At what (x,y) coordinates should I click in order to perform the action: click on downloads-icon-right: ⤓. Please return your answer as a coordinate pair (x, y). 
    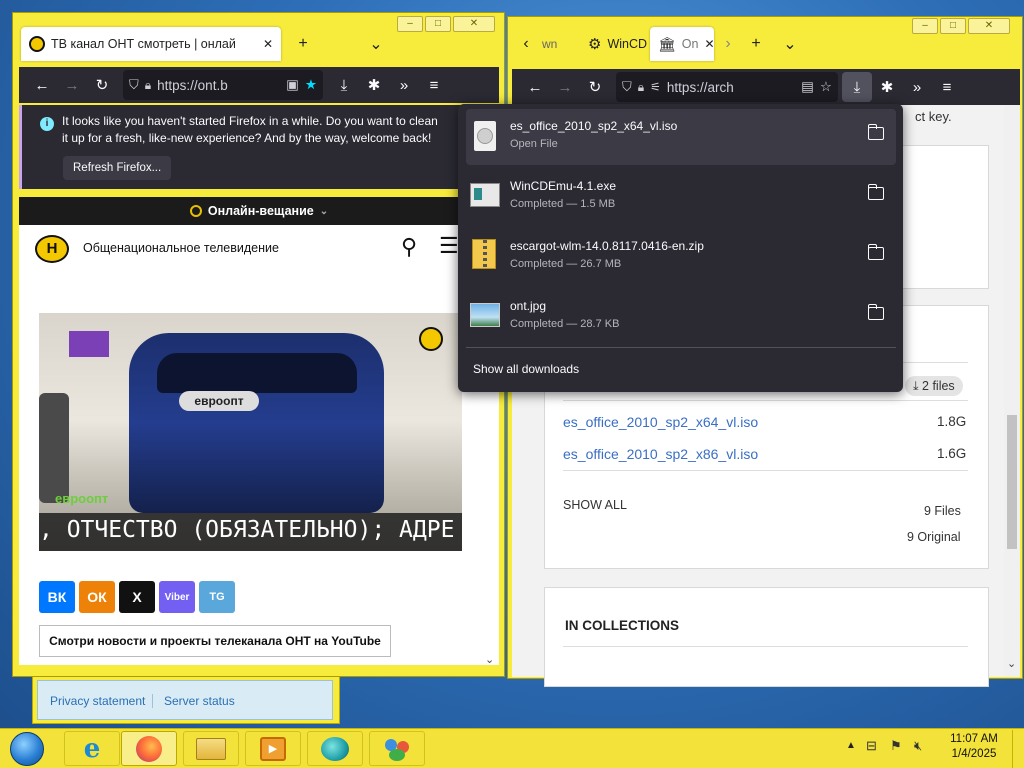
    Looking at the image, I should click on (857, 87).